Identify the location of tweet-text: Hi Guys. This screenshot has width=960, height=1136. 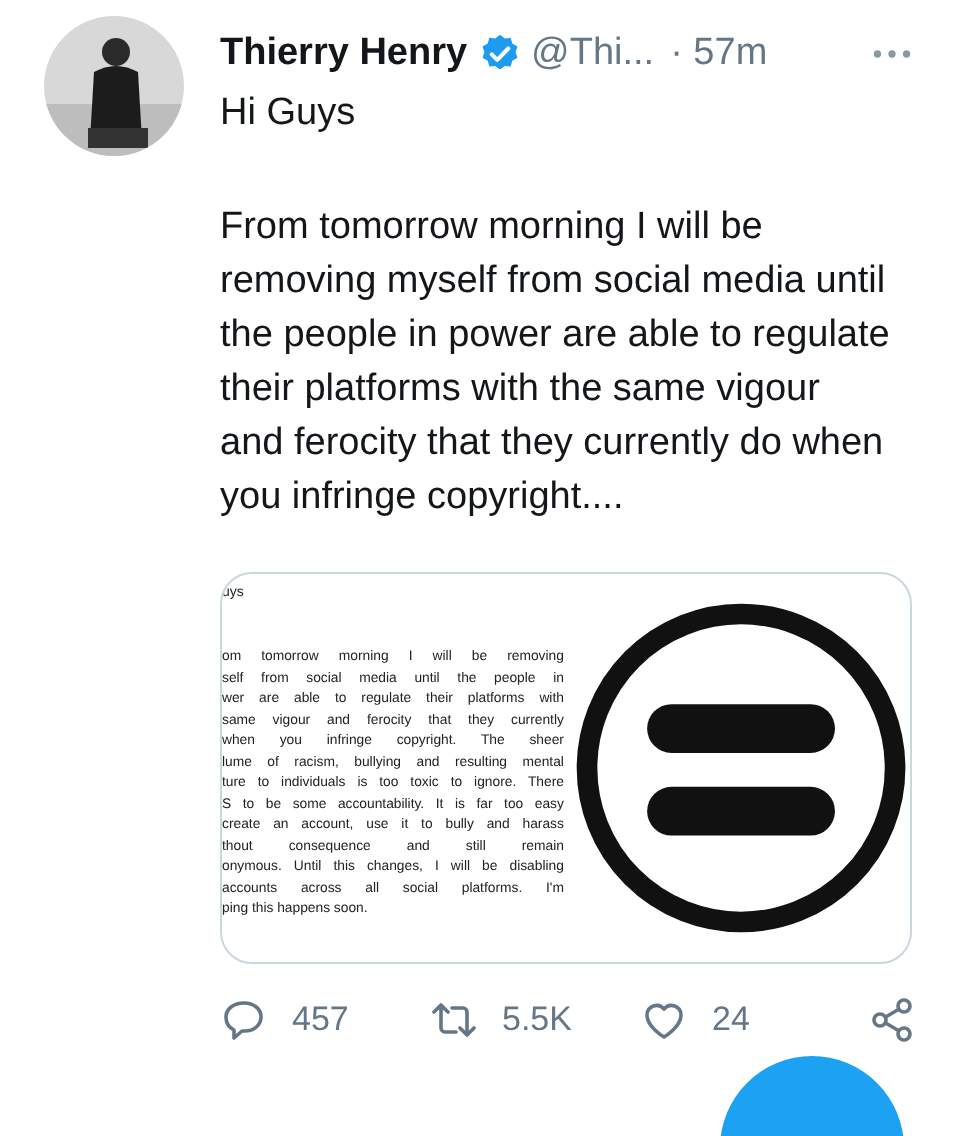
(289, 114).